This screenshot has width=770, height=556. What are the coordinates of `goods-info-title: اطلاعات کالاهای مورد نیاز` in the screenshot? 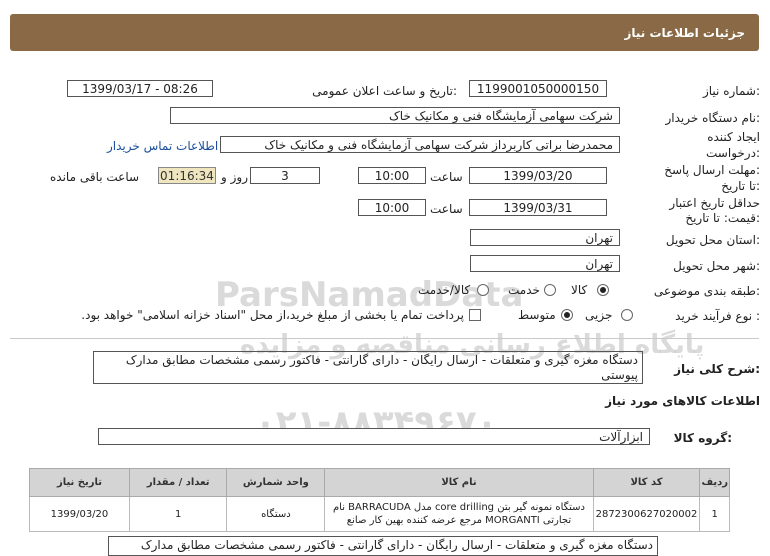 It's located at (682, 401).